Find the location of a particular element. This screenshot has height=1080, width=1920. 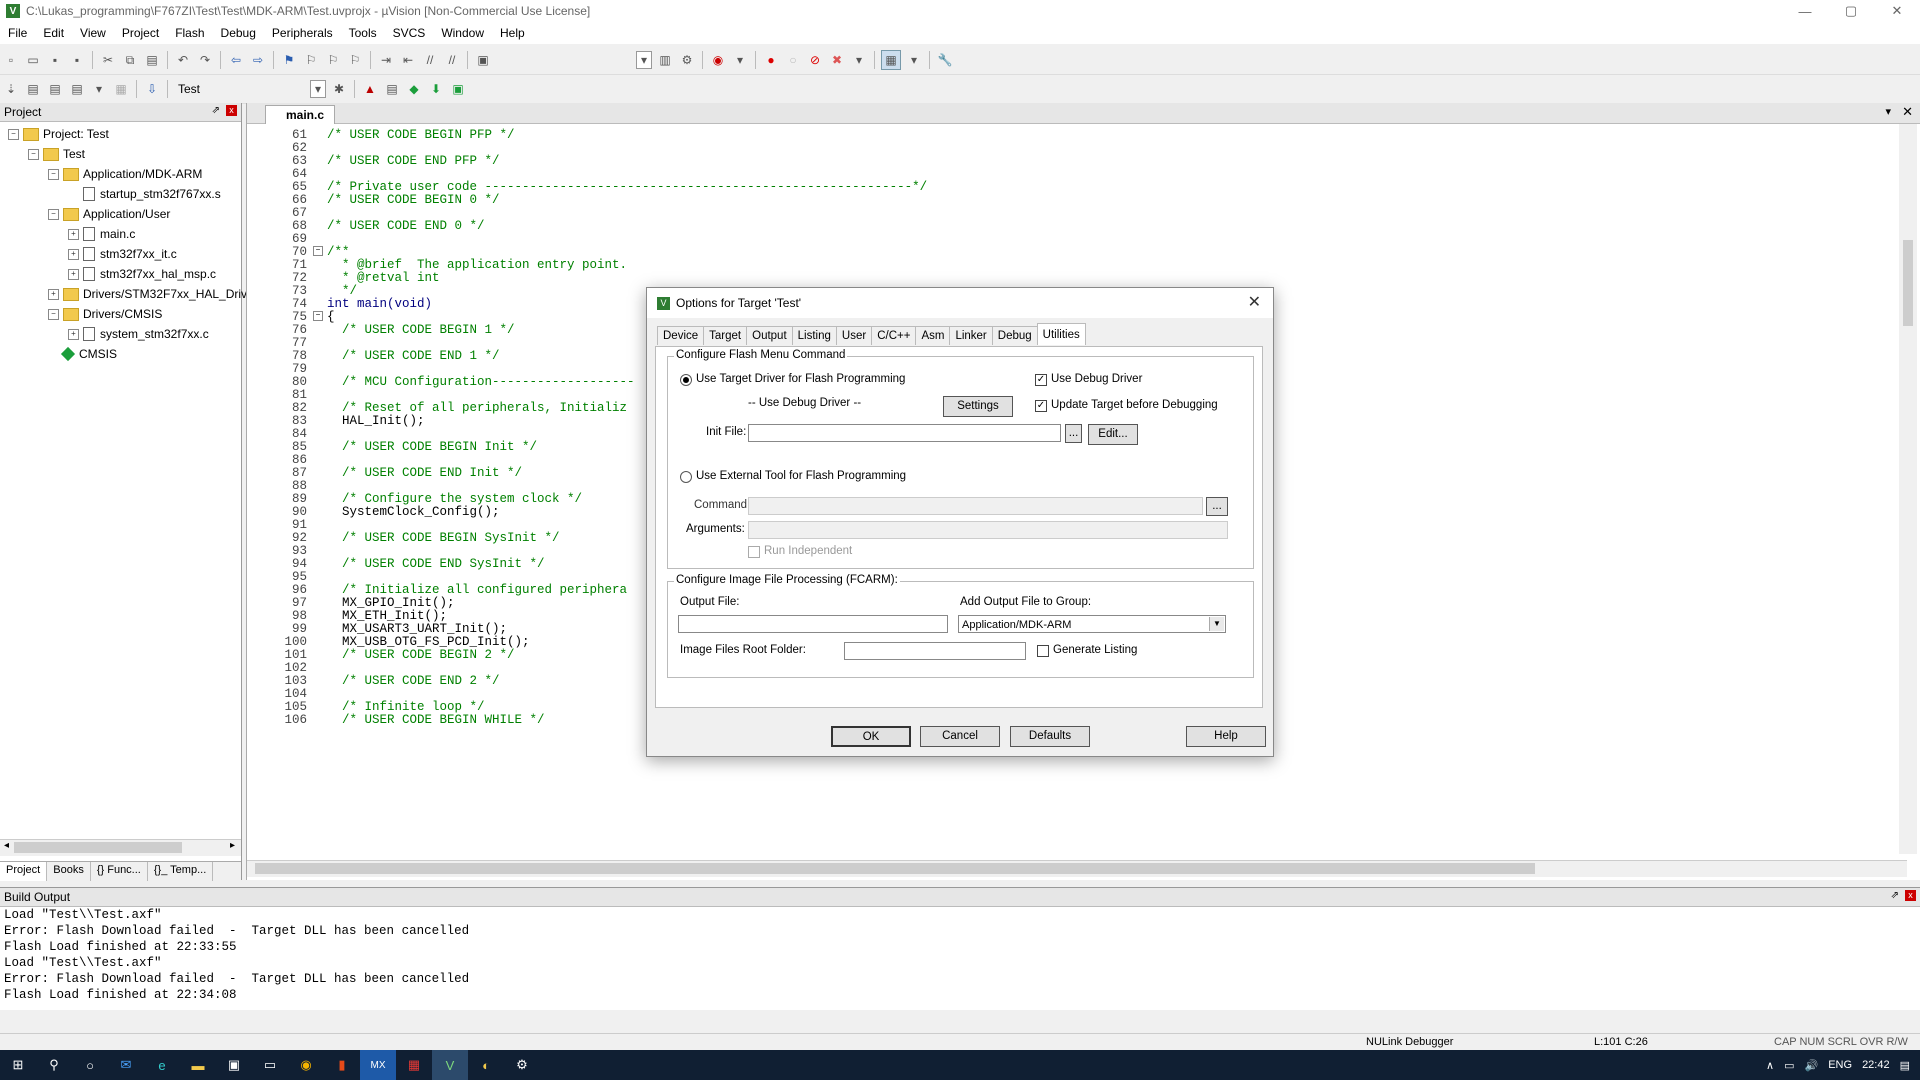

pin-icon: ⇗ is located at coordinates (216, 110).